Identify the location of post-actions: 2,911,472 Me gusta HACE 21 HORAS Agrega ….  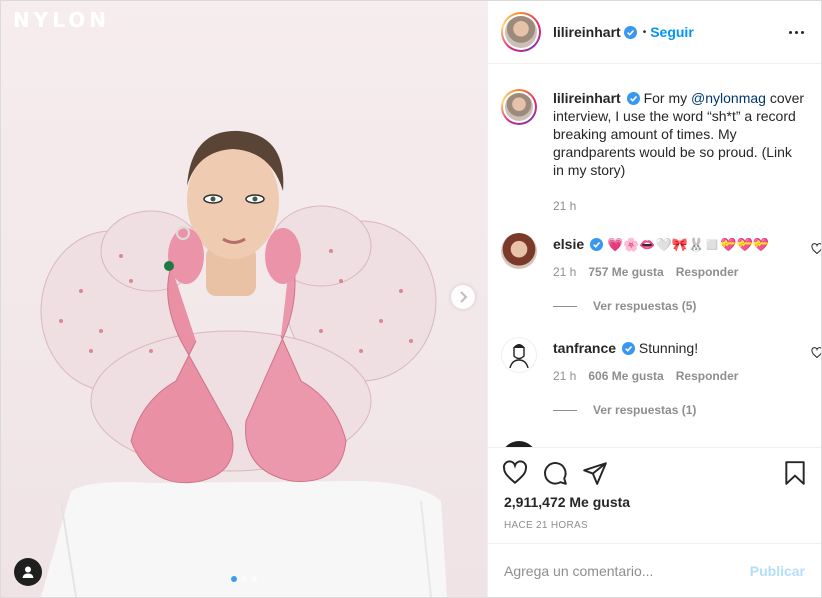
(654, 522).